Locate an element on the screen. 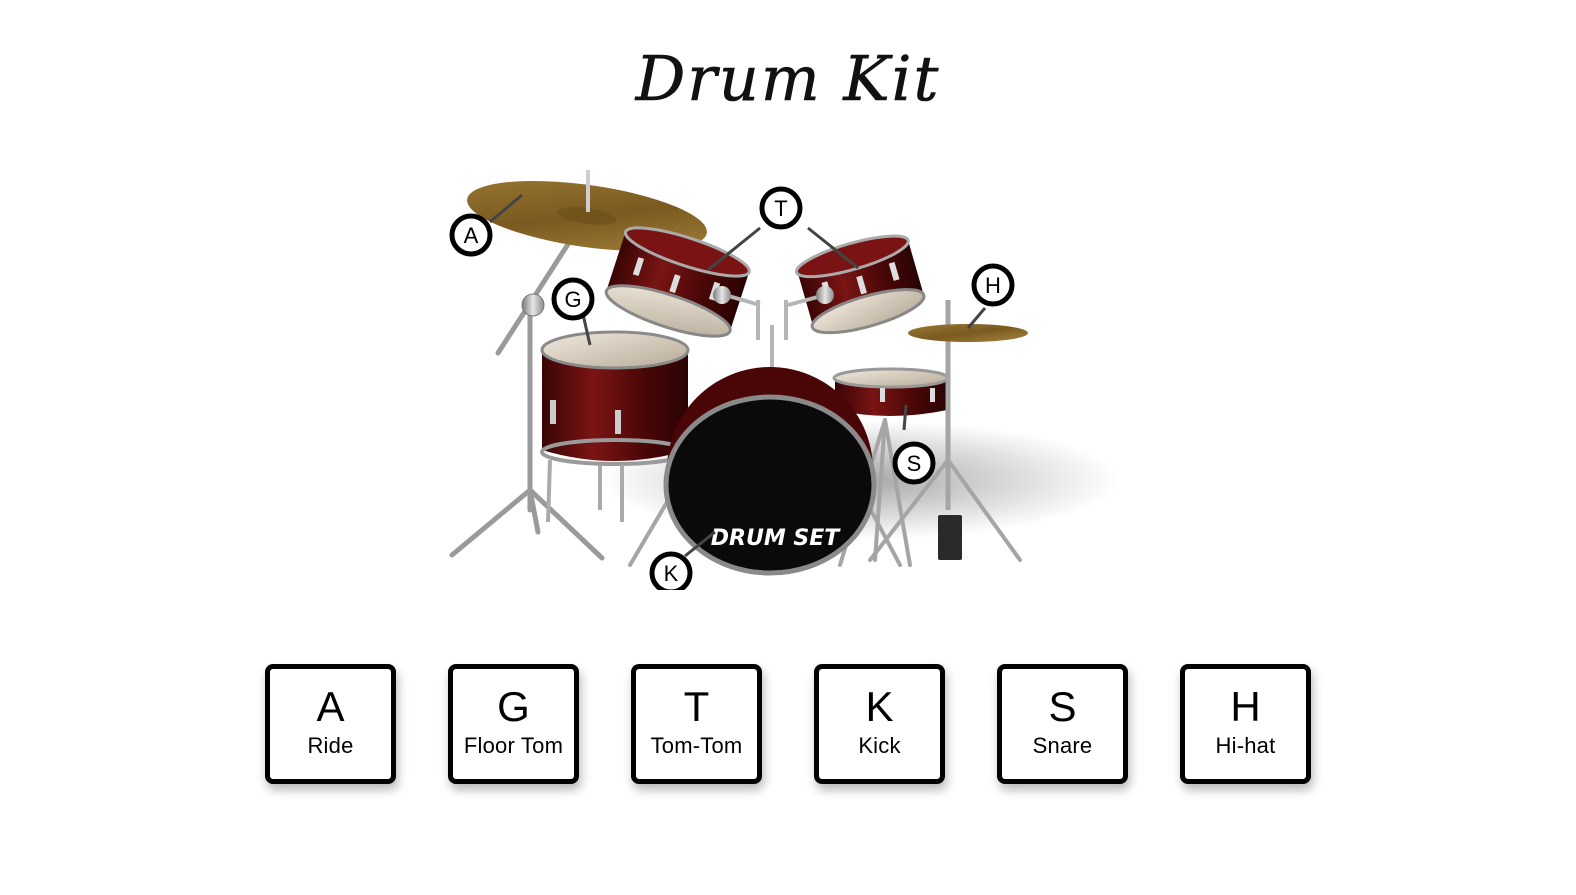 Image resolution: width=1576 pixels, height=895 pixels. badge-tom-tom-text: T is located at coordinates (780, 208).